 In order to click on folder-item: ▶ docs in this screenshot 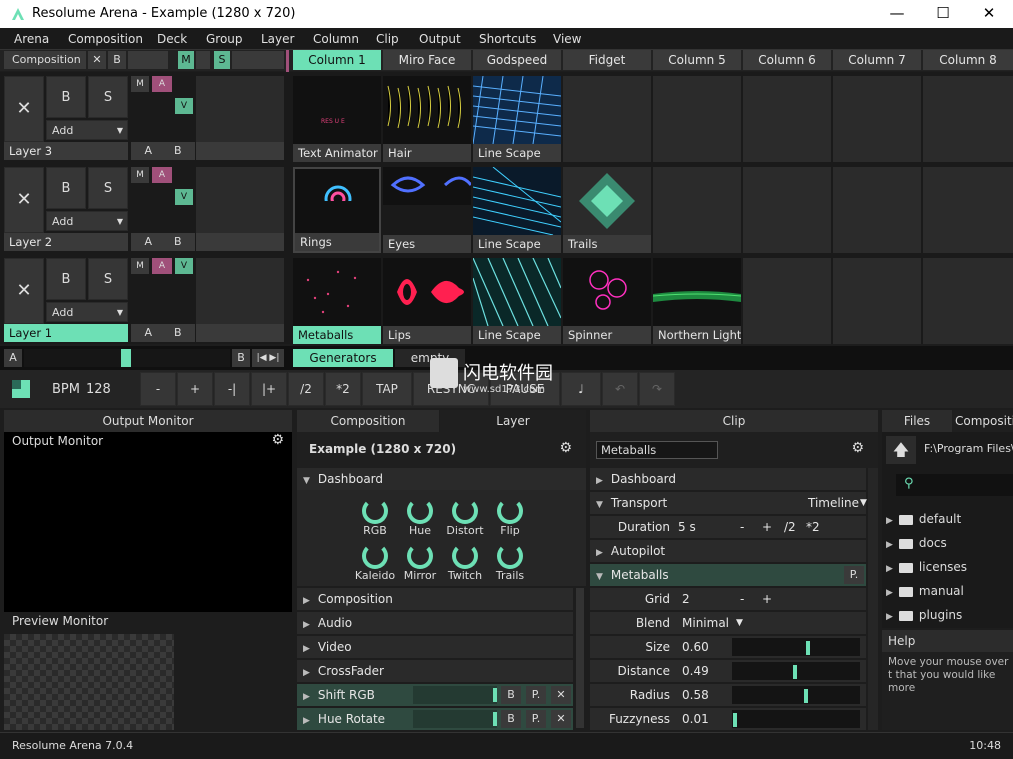, I will do `click(947, 543)`.